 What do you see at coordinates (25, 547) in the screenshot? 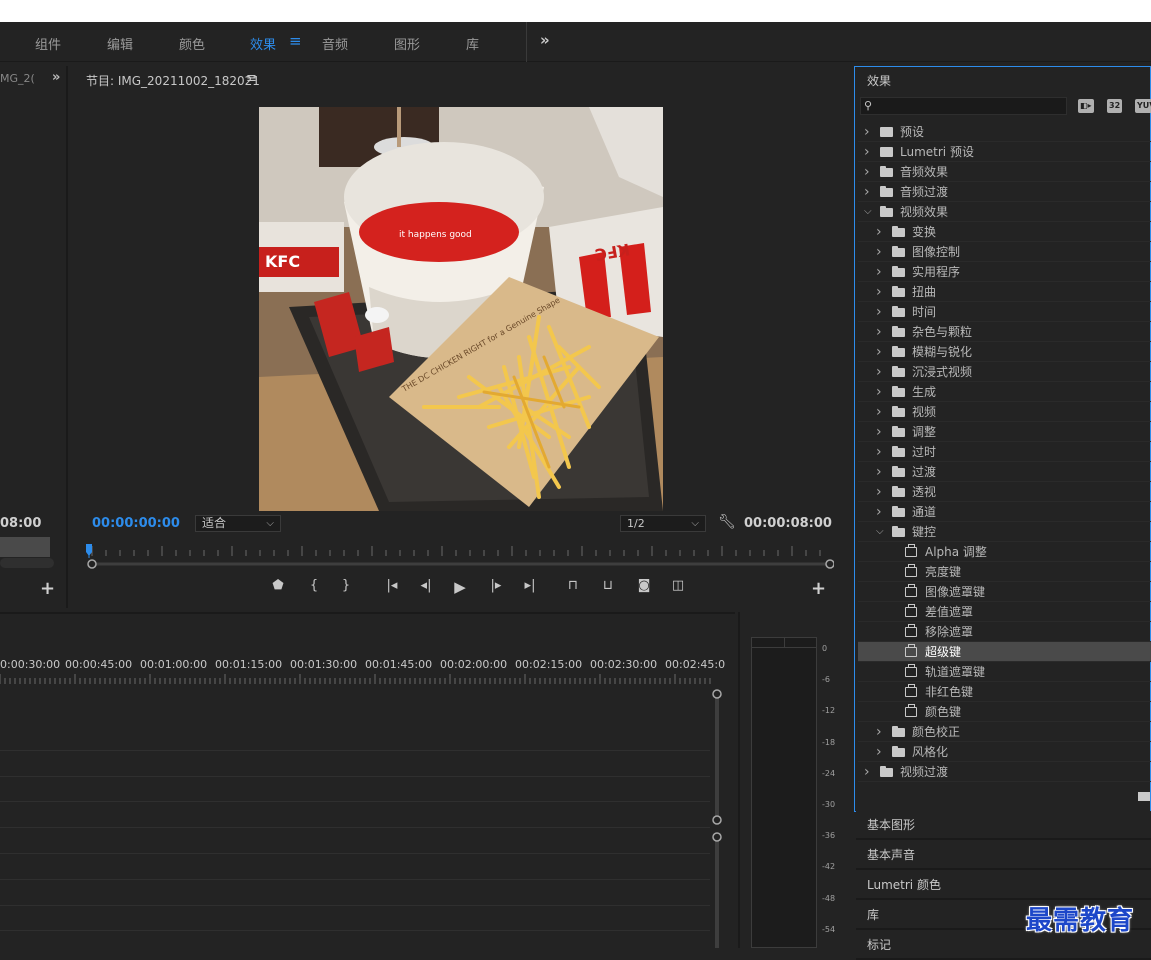
I see `source-zoom-bar` at bounding box center [25, 547].